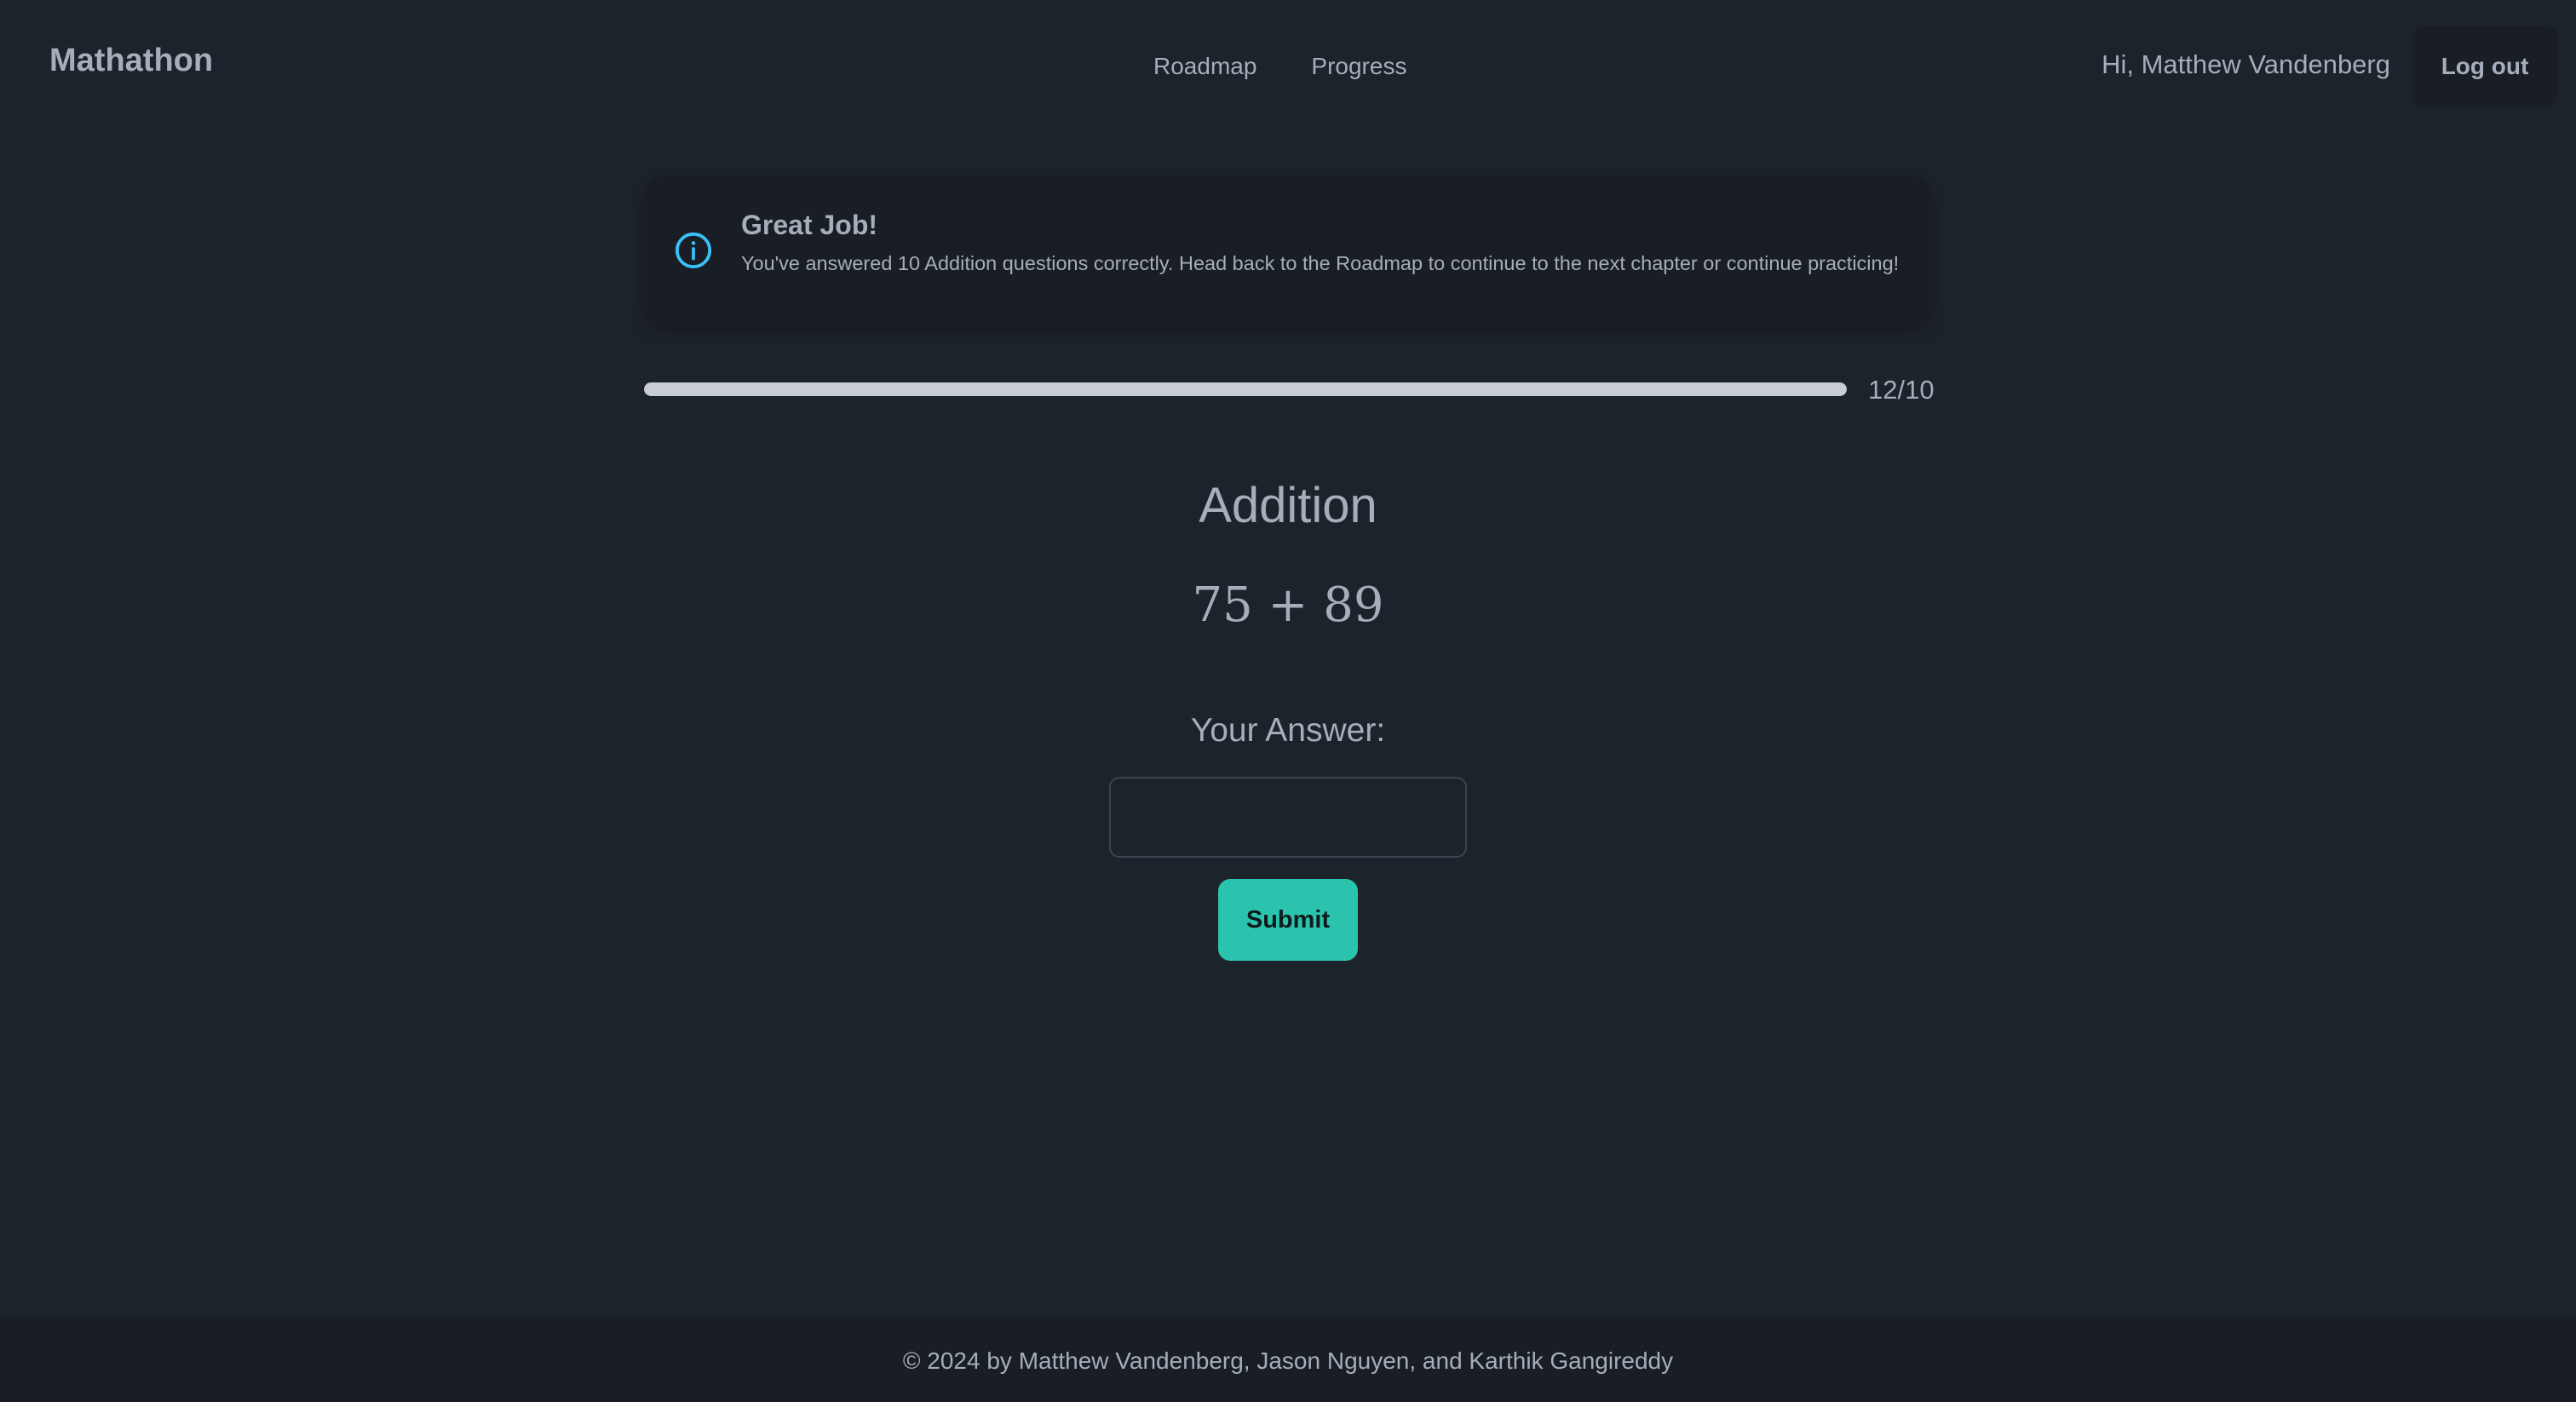  Describe the element at coordinates (1288, 605) in the screenshot. I see `math-problem: 75 + 89` at that location.